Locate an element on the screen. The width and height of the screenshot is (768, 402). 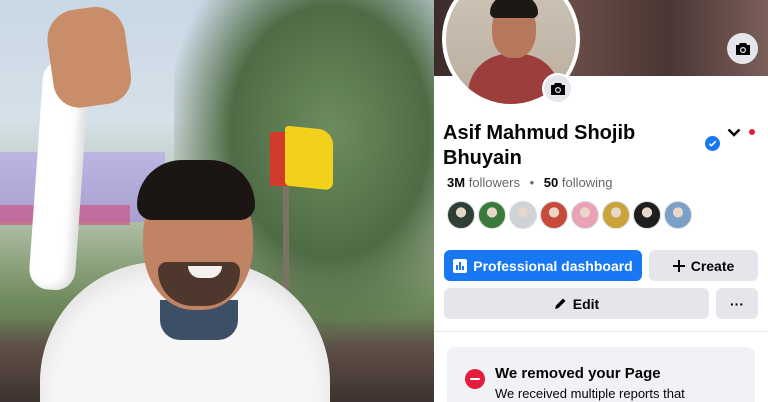
following-count: 50 is located at coordinates (551, 182).